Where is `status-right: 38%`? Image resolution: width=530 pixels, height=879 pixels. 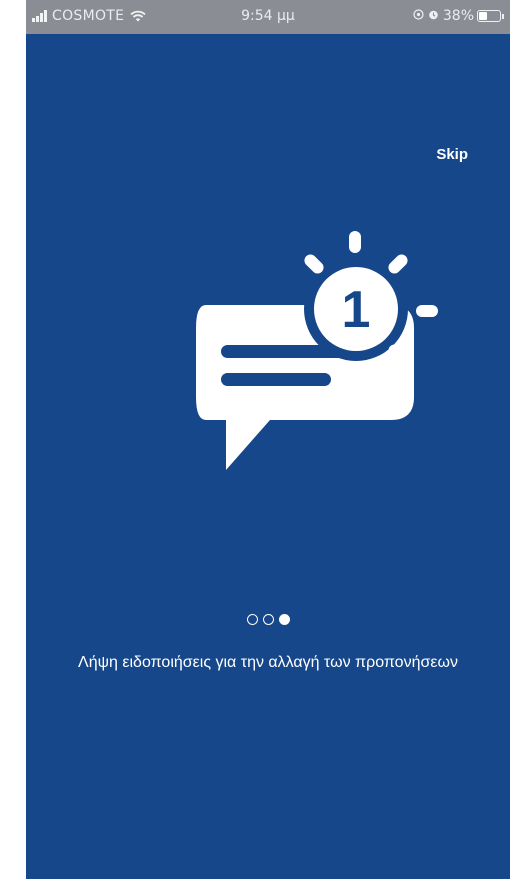 status-right: 38% is located at coordinates (458, 16).